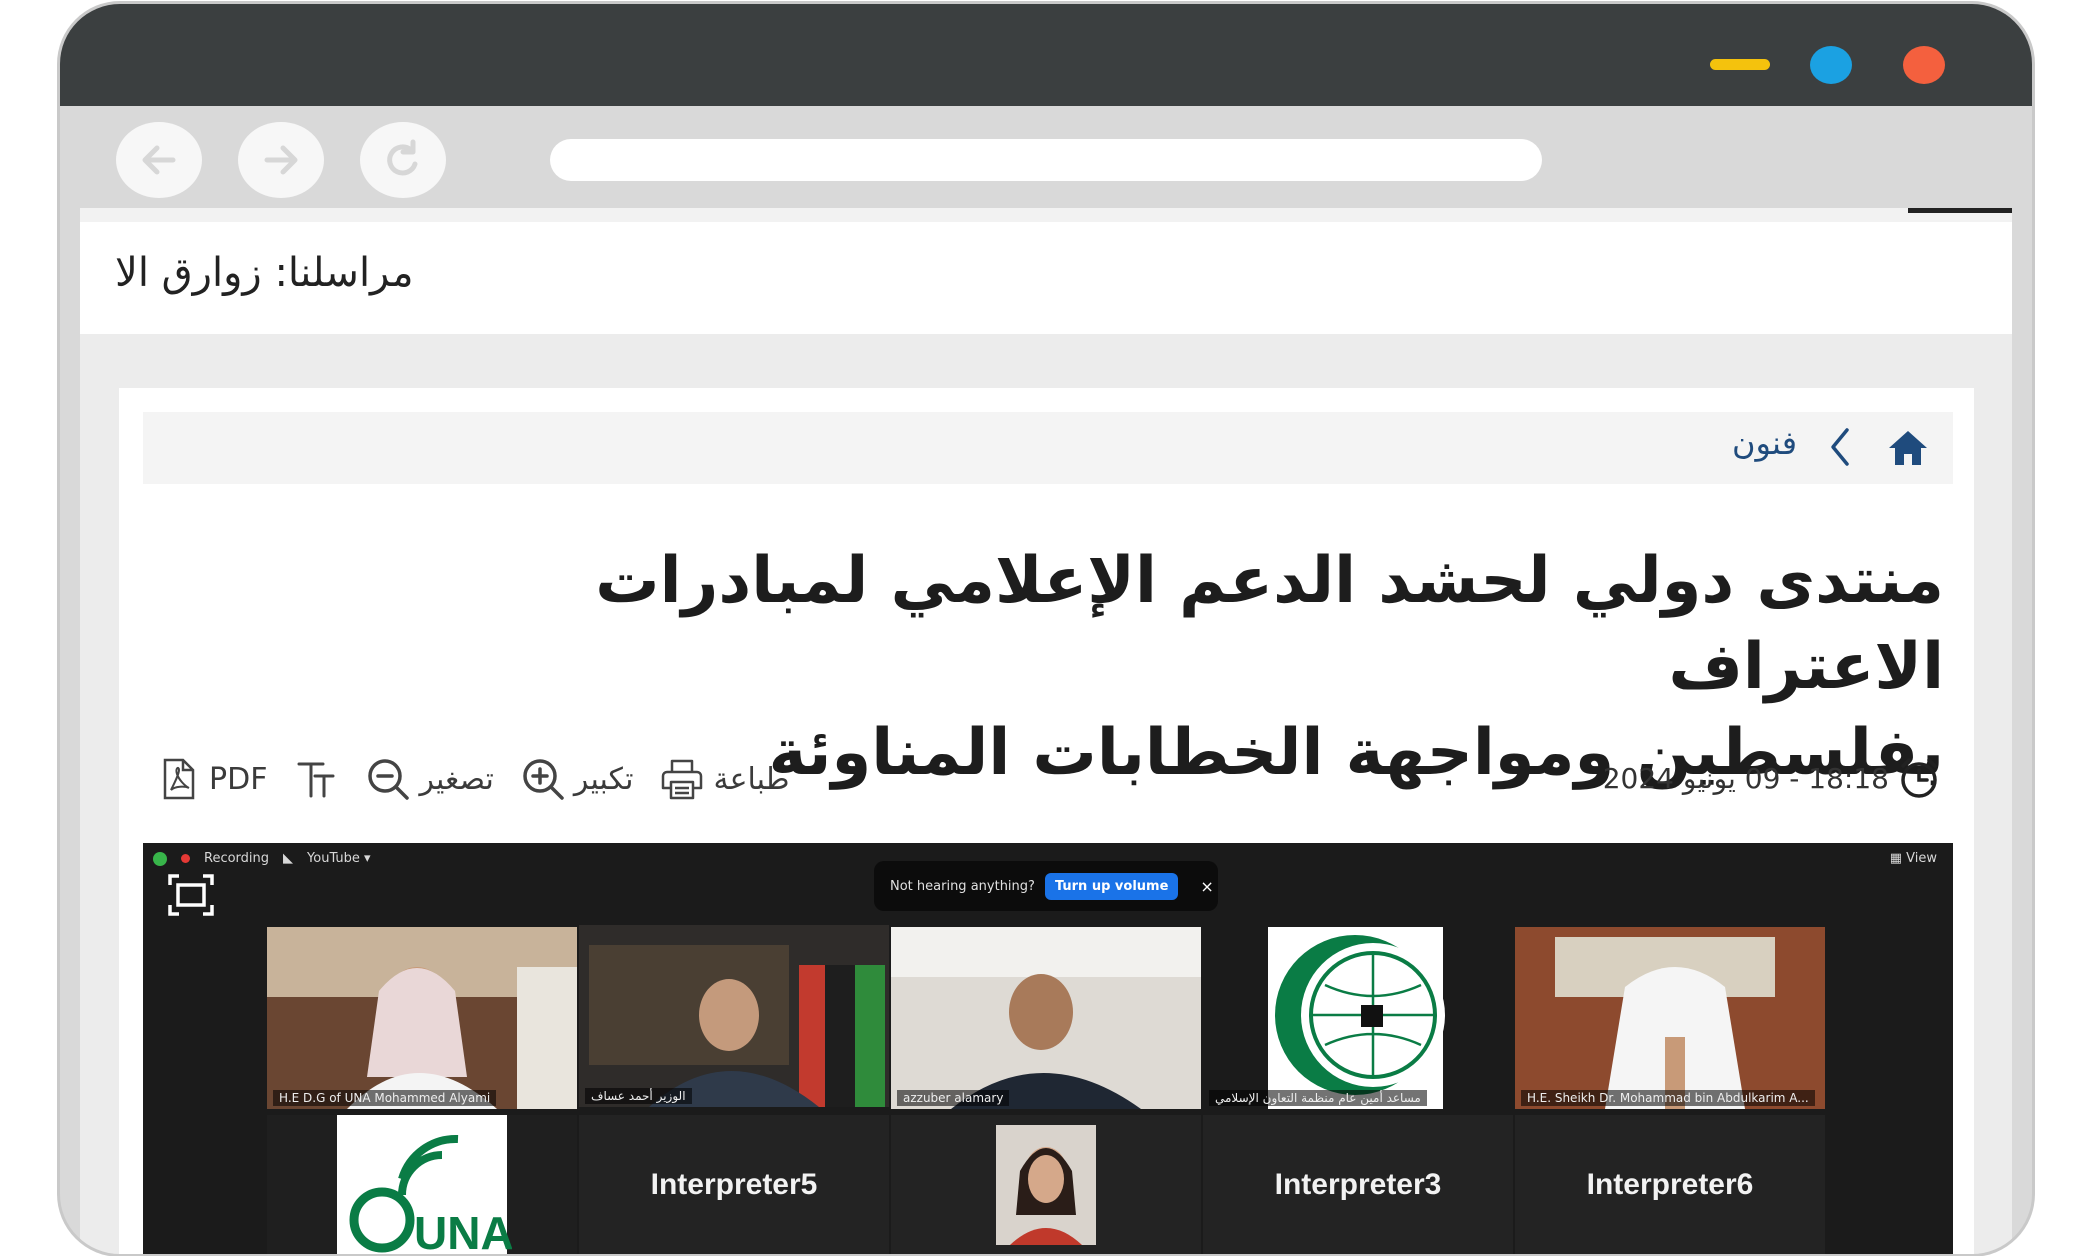 This screenshot has height=1256, width=2093. Describe the element at coordinates (160, 858) in the screenshot. I see `shield-icon` at that location.